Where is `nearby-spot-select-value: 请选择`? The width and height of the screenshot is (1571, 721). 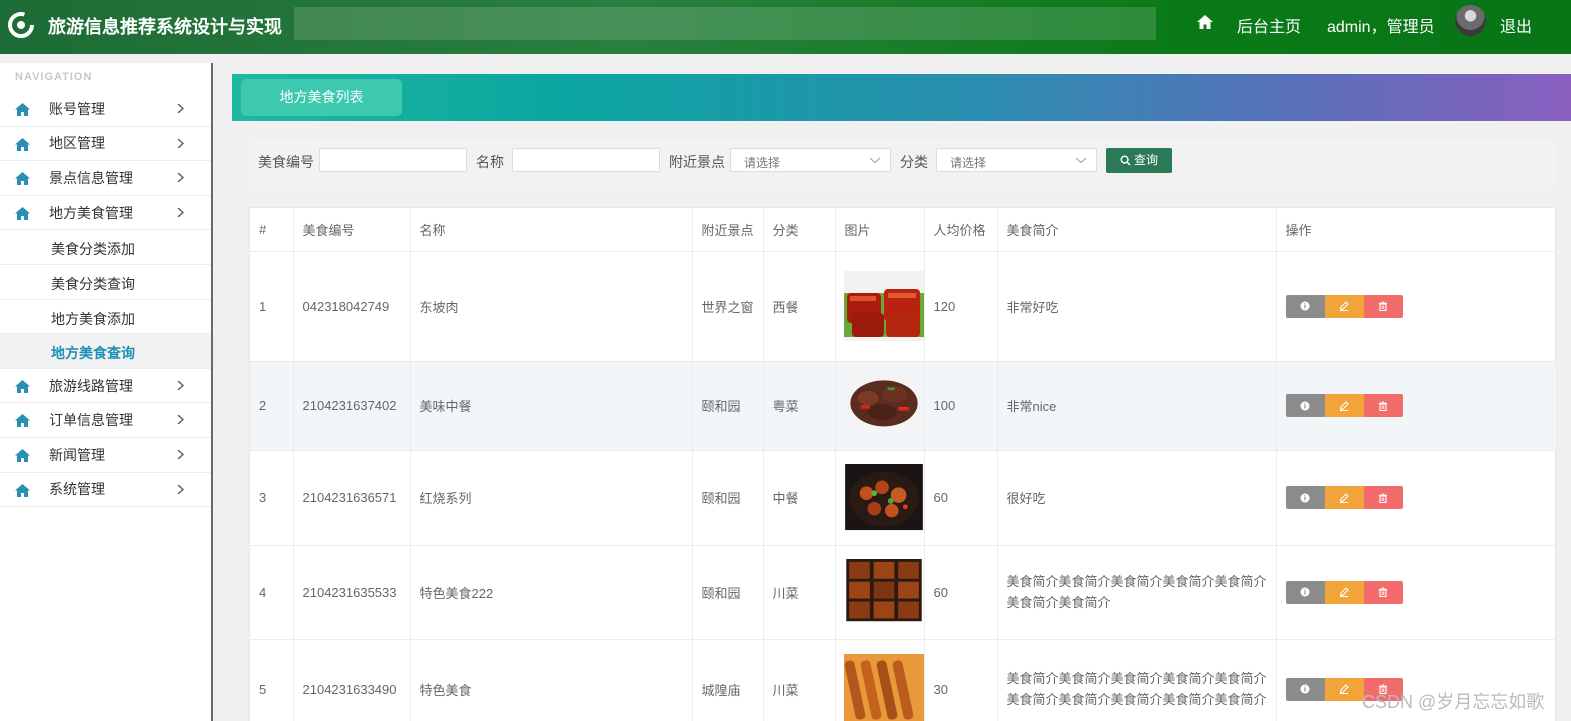
nearby-spot-select-value: 请选择 is located at coordinates (762, 163).